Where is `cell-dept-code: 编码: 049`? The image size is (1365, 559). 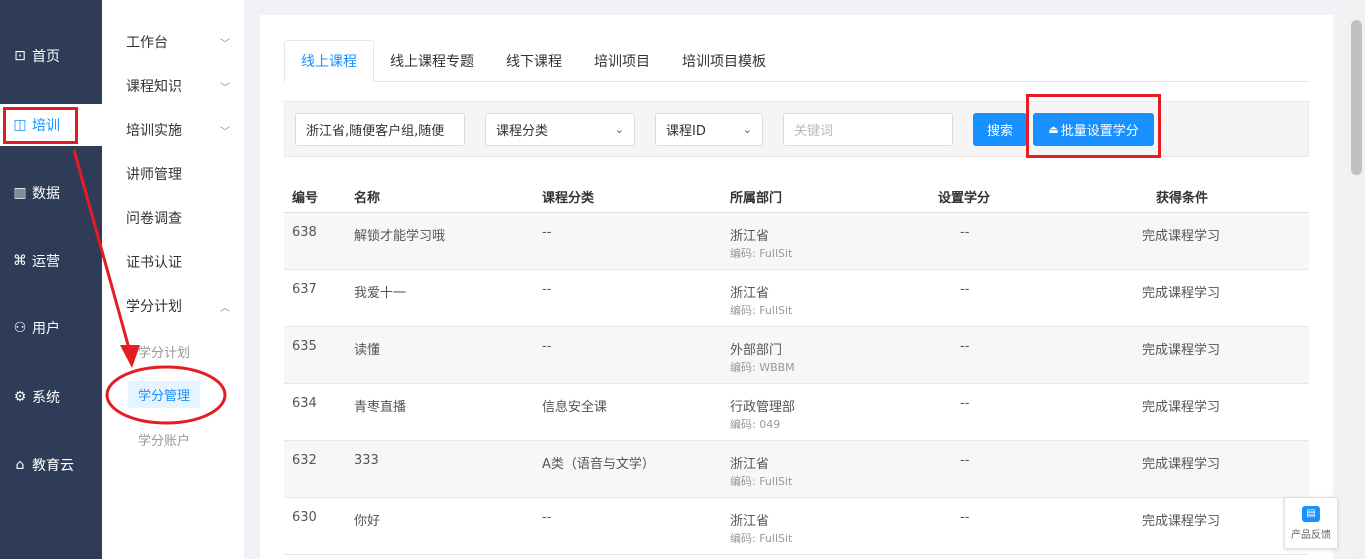 cell-dept-code: 编码: 049 is located at coordinates (755, 424).